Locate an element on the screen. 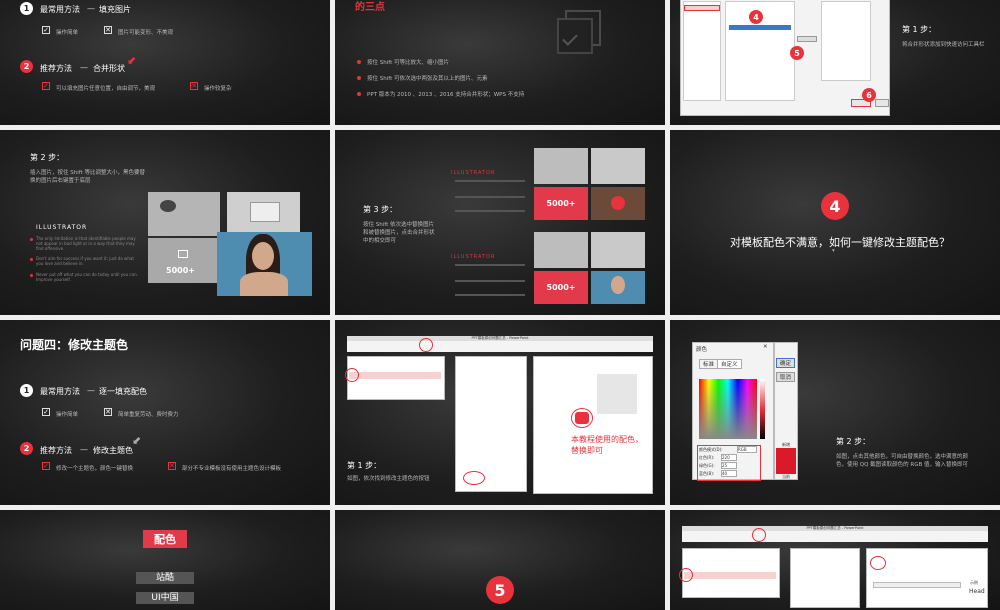 Image resolution: width=1000 pixels, height=610 pixels. section-question: 对模板配色不满意，如何一键修改主题配色？ is located at coordinates (840, 242).